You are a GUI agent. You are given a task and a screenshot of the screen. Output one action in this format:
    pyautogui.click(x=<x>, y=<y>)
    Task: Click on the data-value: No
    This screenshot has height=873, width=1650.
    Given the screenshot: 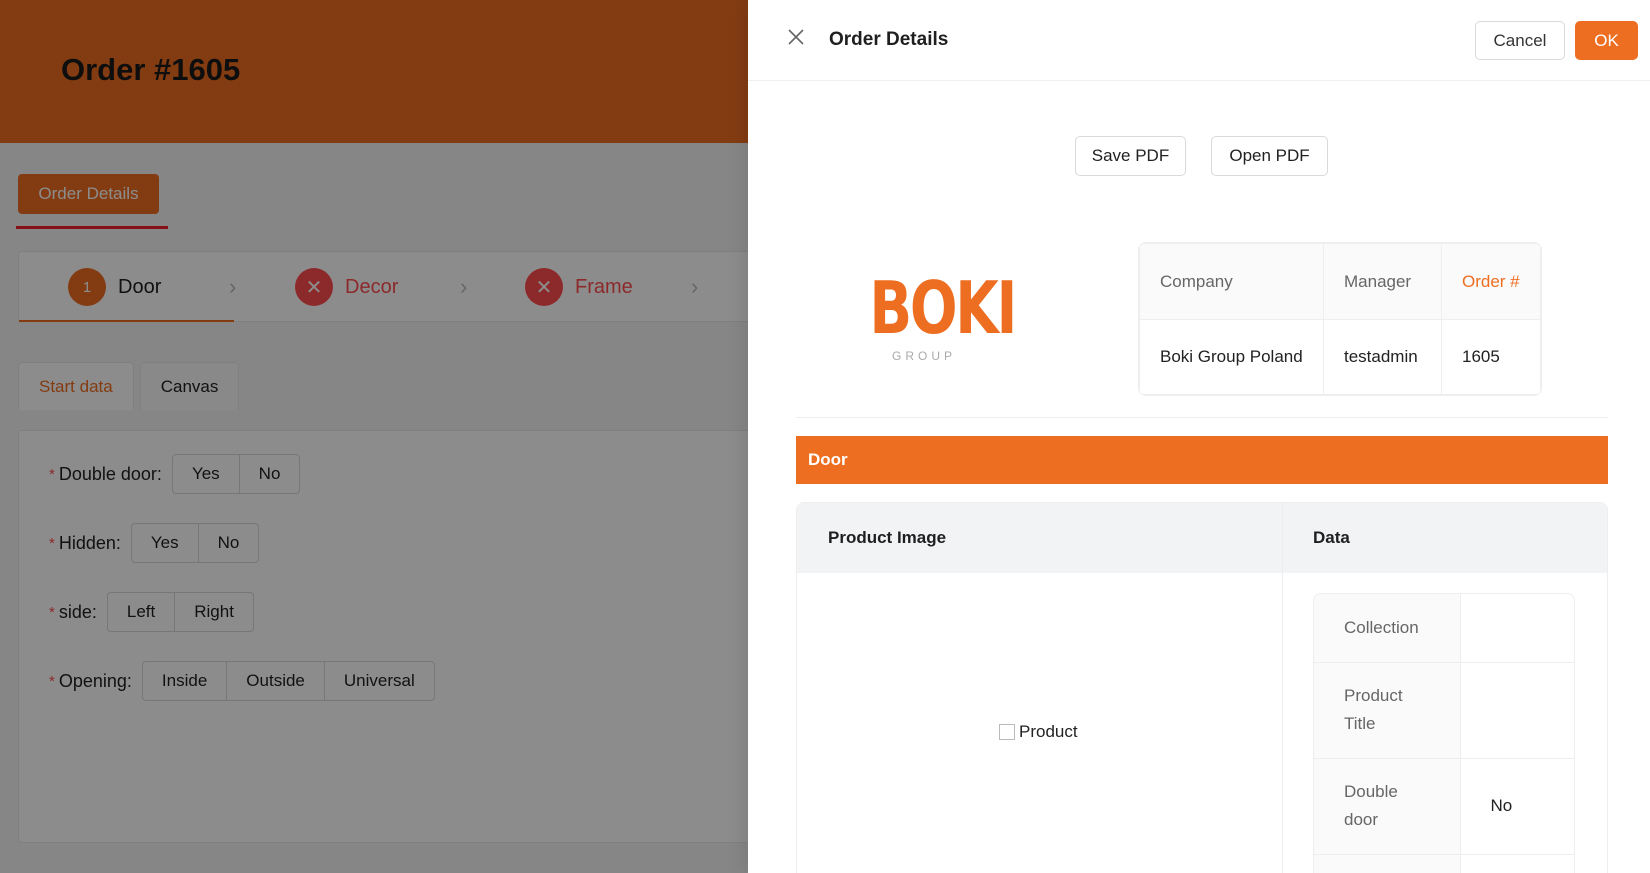 What is the action you would take?
    pyautogui.click(x=1517, y=806)
    